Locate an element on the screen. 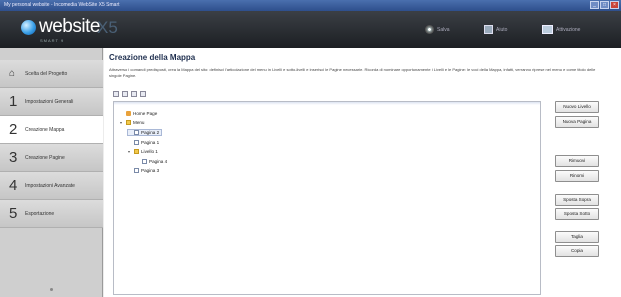  help-icon is located at coordinates (488, 29).